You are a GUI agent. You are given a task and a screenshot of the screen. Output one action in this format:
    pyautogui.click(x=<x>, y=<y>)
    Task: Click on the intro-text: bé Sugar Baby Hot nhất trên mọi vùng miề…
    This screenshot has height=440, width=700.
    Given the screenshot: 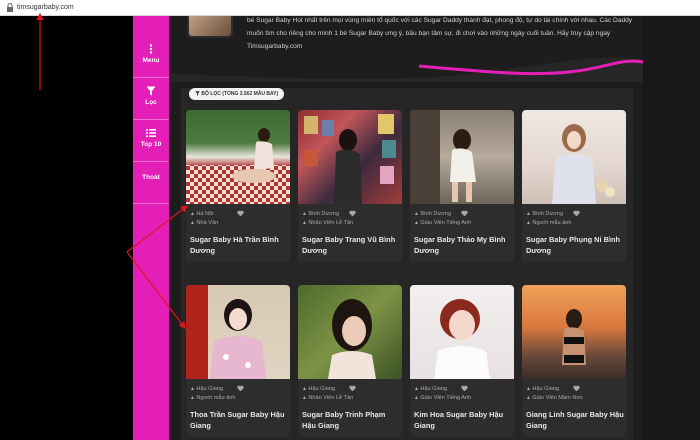 What is the action you would take?
    pyautogui.click(x=440, y=33)
    